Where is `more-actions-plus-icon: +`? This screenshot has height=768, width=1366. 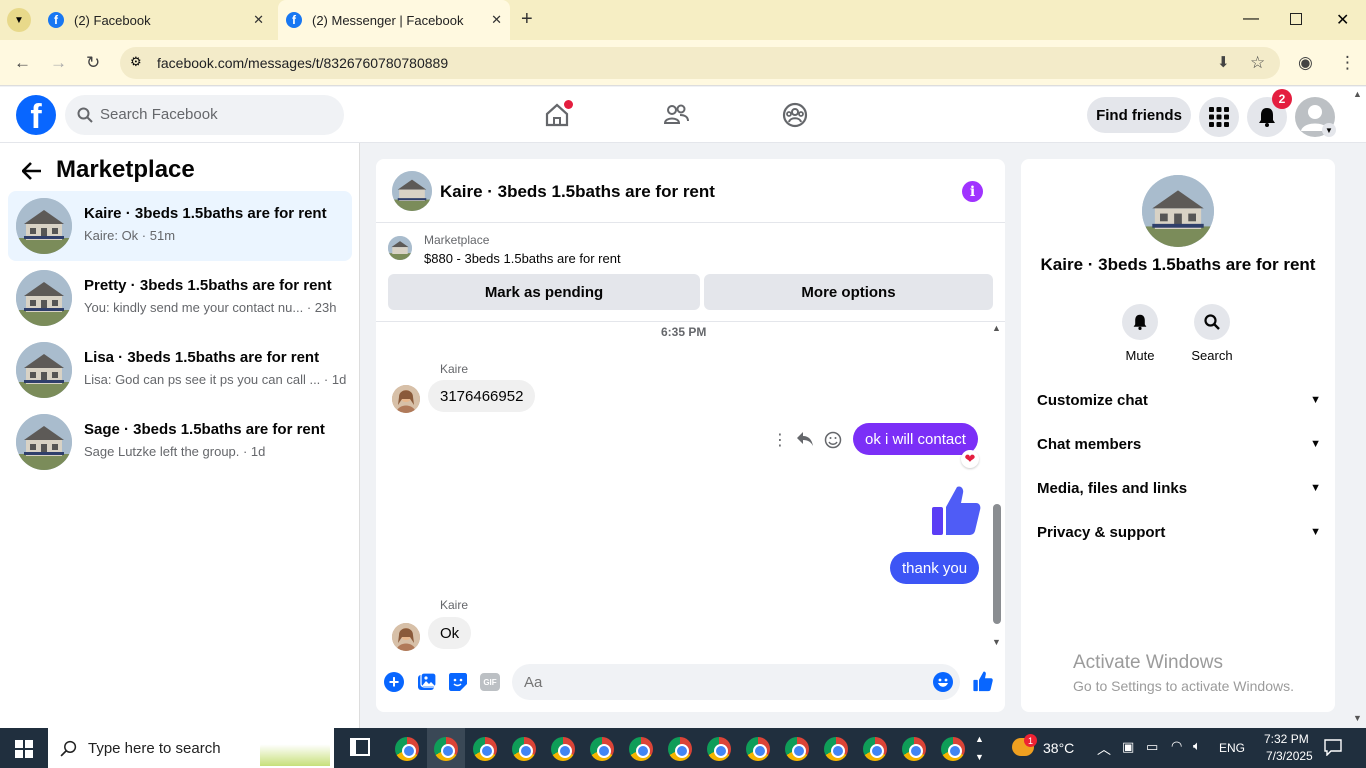 more-actions-plus-icon: + is located at coordinates (394, 682).